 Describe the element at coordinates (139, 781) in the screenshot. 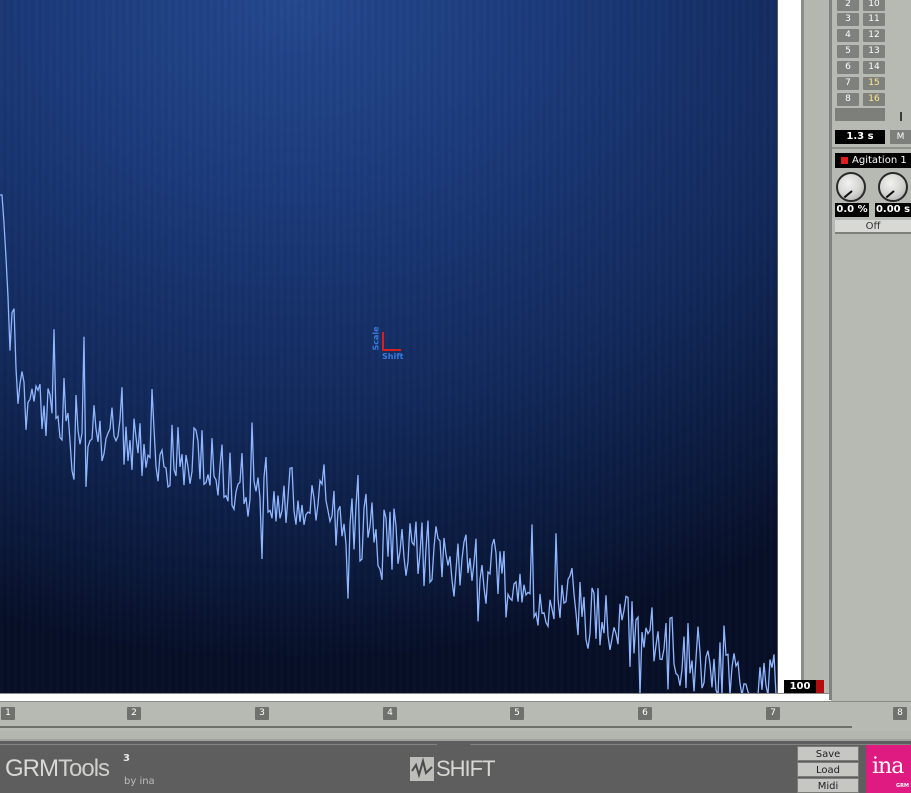

I see `brand-byline: by ina` at that location.